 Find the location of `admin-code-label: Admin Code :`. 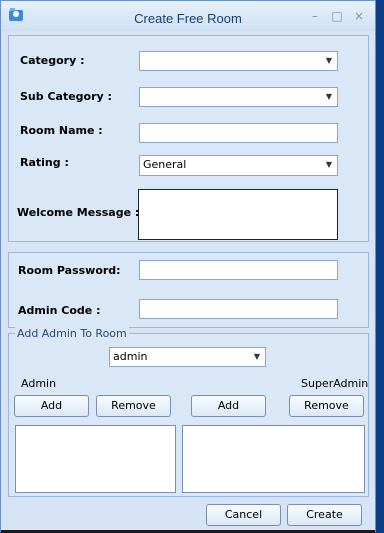

admin-code-label: Admin Code : is located at coordinates (59, 310).